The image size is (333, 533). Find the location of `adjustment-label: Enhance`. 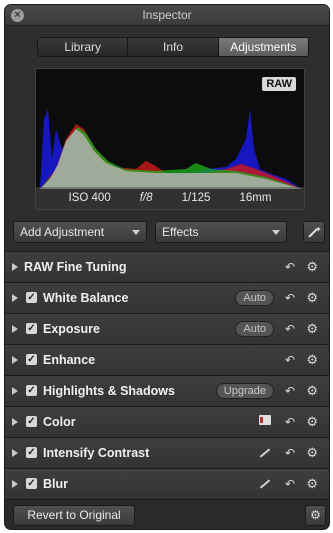

adjustment-label: Enhance is located at coordinates (69, 360).